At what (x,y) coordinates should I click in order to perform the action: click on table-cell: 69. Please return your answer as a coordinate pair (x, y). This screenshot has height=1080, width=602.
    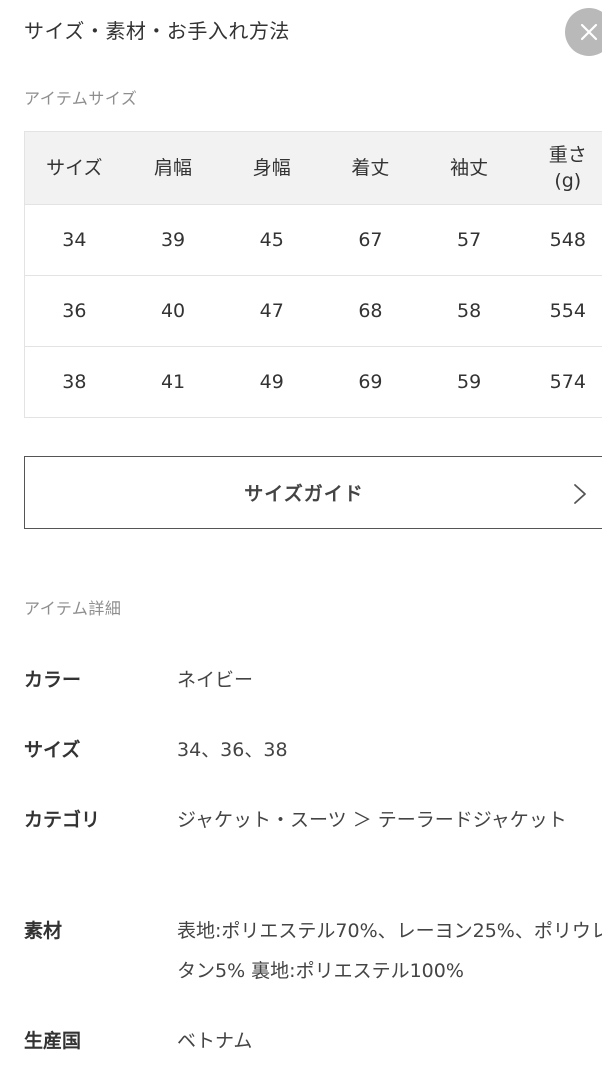
    Looking at the image, I should click on (370, 382).